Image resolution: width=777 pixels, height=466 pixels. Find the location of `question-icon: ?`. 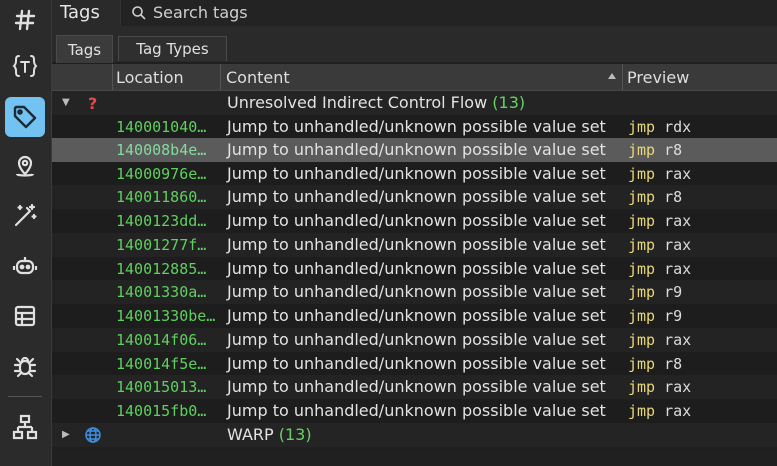

question-icon: ? is located at coordinates (92, 103).